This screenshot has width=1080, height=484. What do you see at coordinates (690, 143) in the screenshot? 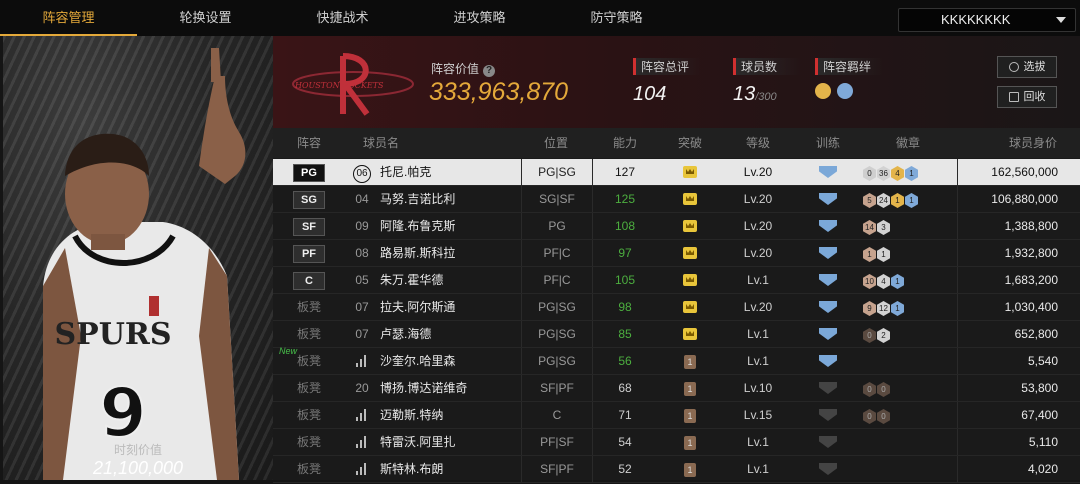
I see `col-breakthrough: 突破` at bounding box center [690, 143].